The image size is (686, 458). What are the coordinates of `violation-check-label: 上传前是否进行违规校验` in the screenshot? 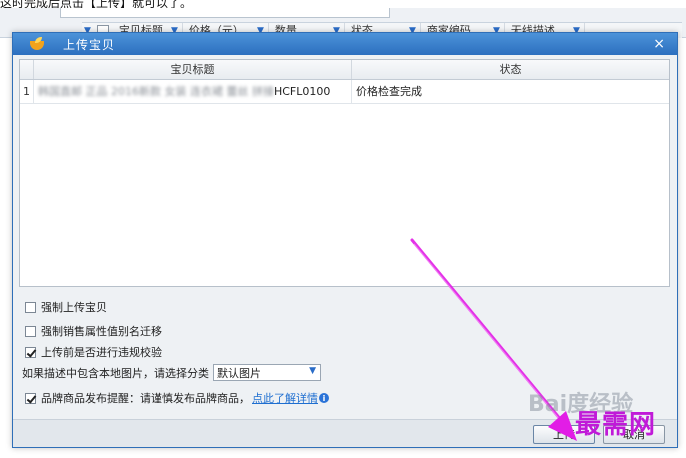 It's located at (101, 352).